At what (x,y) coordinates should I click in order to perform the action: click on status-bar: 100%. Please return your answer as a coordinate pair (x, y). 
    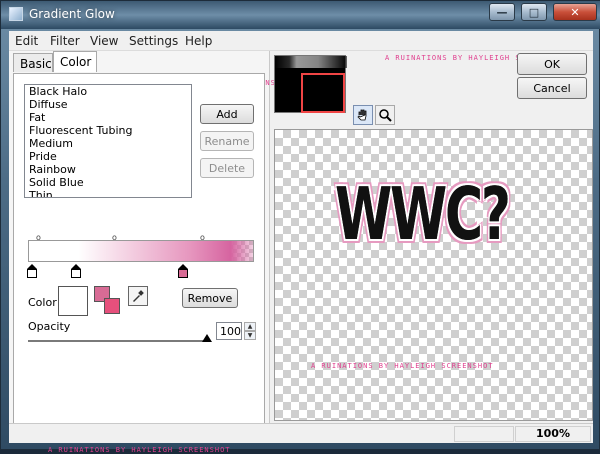
    Looking at the image, I should click on (301, 433).